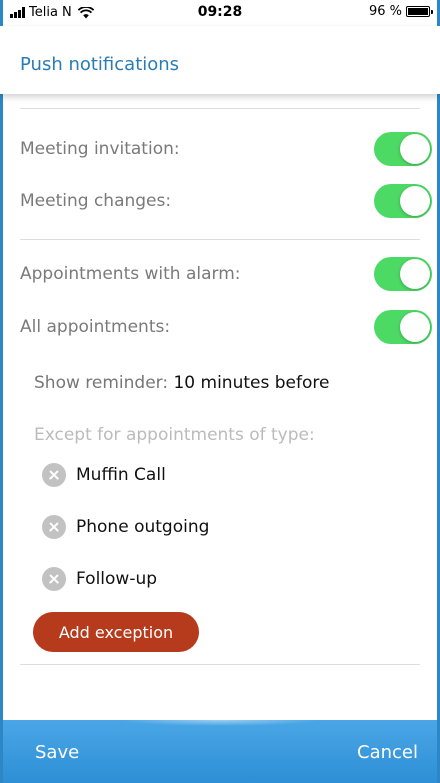  Describe the element at coordinates (419, 11) in the screenshot. I see `battery-icon` at that location.